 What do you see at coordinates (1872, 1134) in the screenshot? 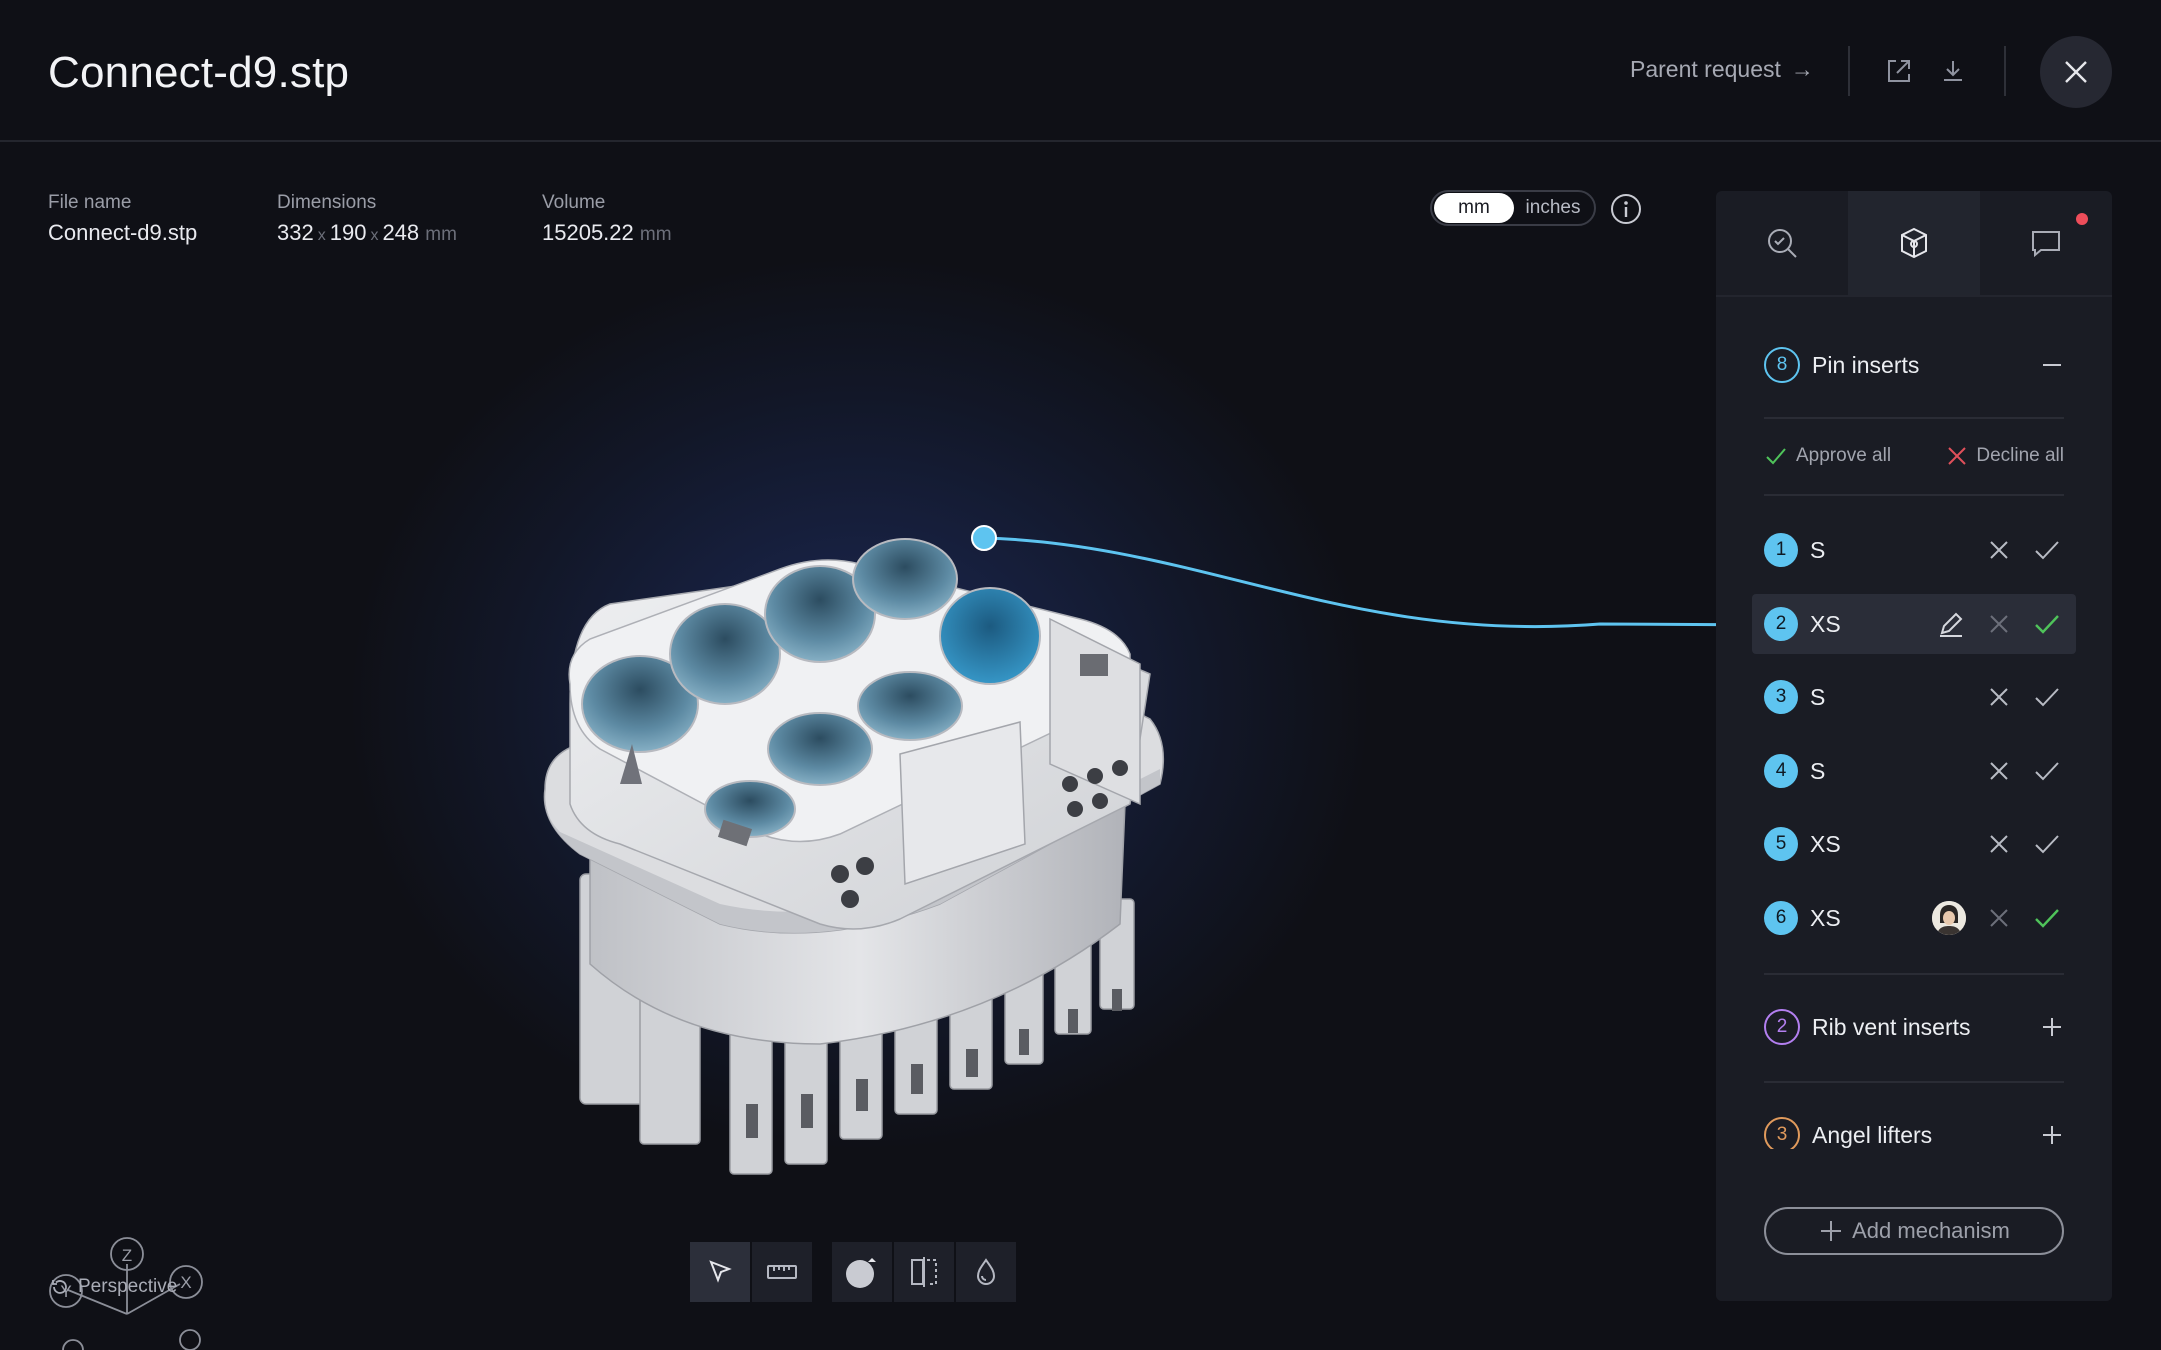
I see `angel-lifters-title: Angel lifters` at bounding box center [1872, 1134].